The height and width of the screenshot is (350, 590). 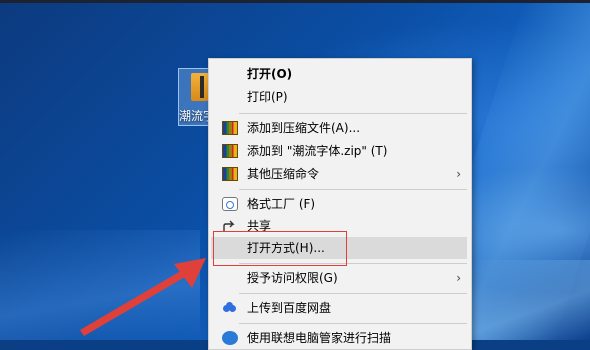 I want to click on menu-item-format-factory: 格式工厂 (F), so click(x=339, y=204).